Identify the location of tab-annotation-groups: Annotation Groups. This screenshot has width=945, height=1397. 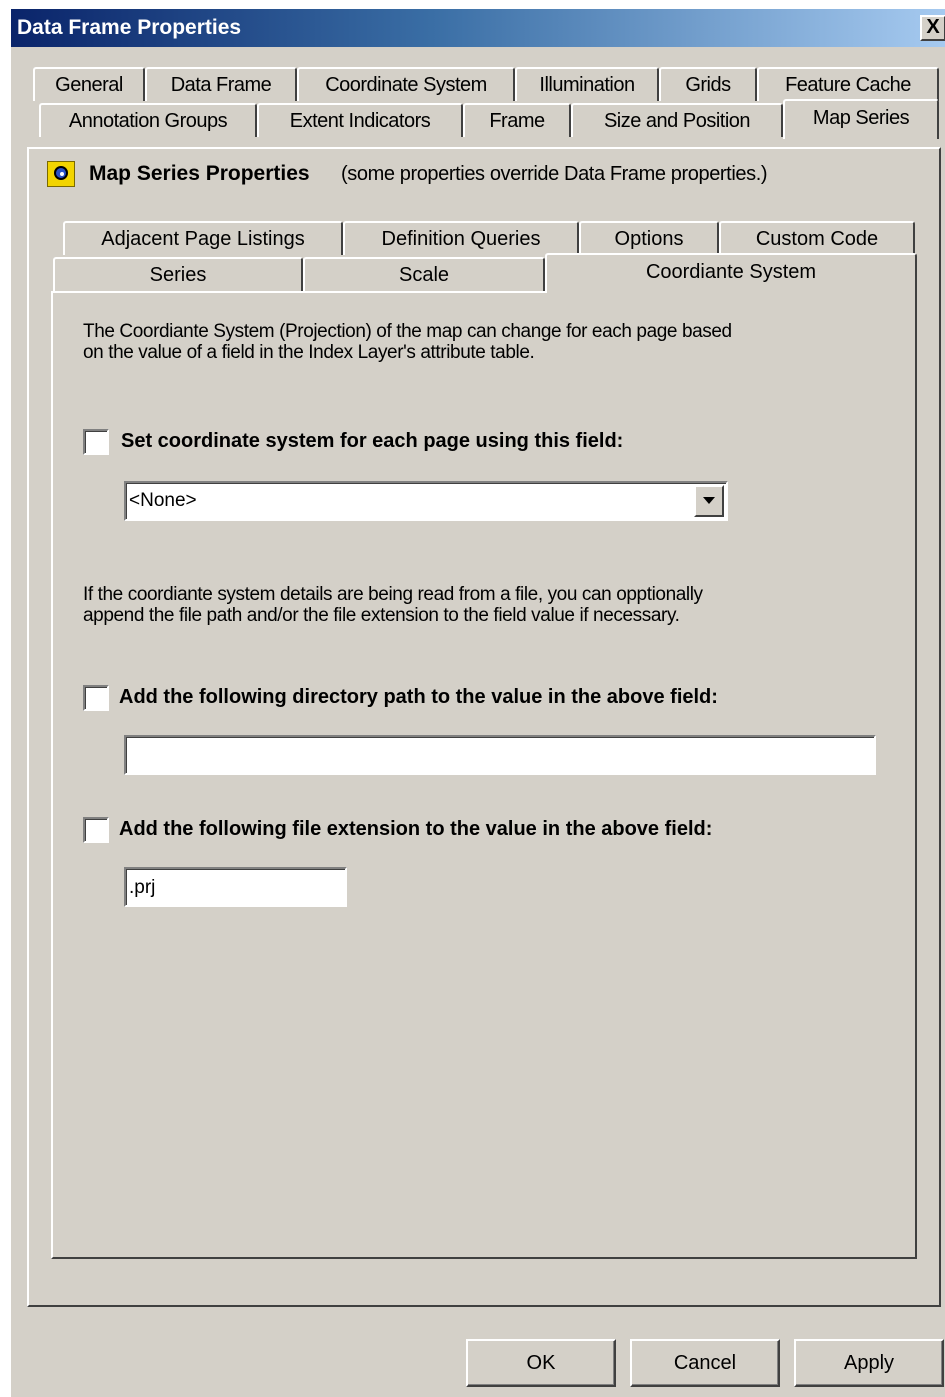
(148, 120).